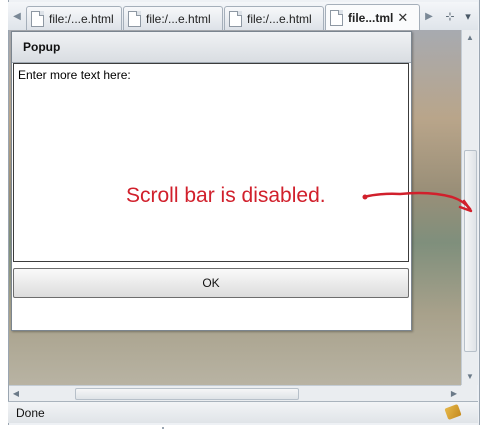 The width and height of the screenshot is (489, 433). What do you see at coordinates (42, 47) in the screenshot?
I see `popup-title: Popup` at bounding box center [42, 47].